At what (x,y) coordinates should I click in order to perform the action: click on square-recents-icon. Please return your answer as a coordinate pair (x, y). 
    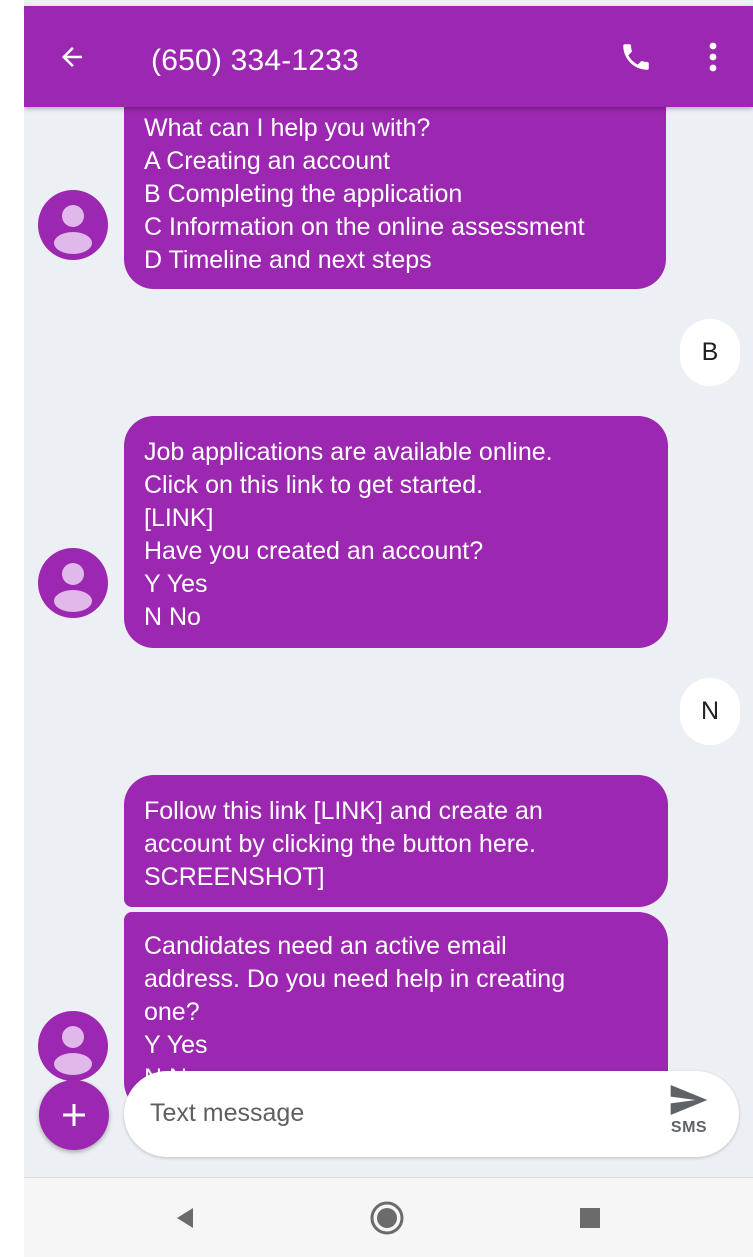
    Looking at the image, I should click on (590, 1218).